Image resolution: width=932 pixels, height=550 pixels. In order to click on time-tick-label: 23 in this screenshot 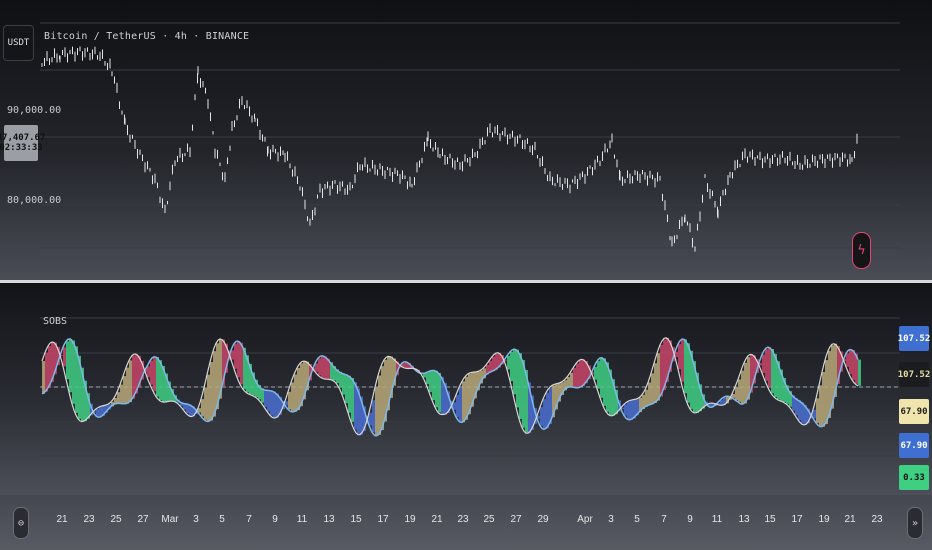, I will do `click(89, 519)`.